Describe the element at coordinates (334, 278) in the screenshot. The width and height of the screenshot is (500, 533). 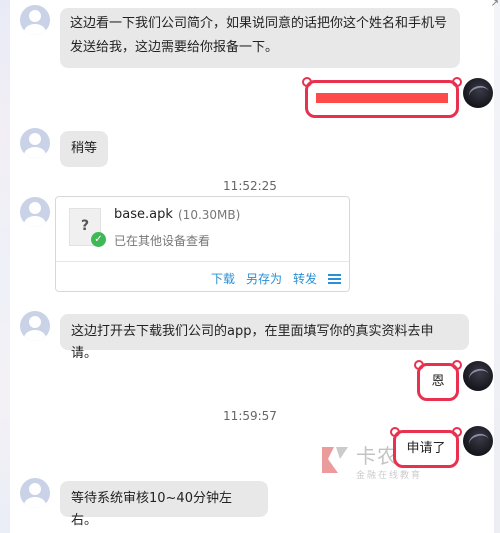
I see `menu-icon` at that location.